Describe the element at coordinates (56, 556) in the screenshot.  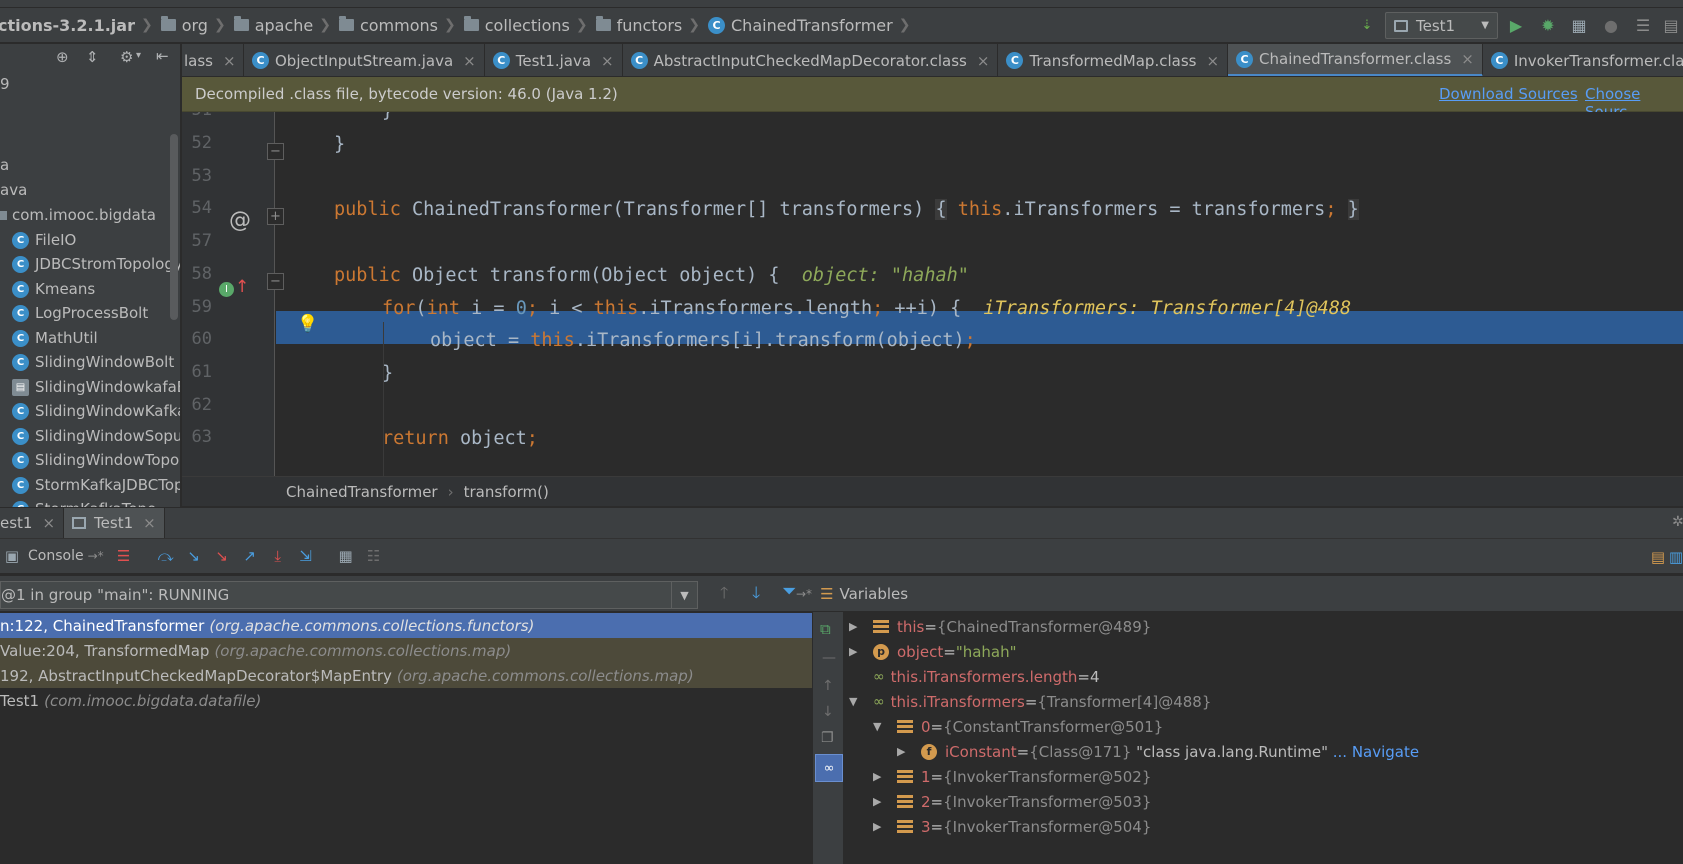
I see `console-tab: Console` at that location.